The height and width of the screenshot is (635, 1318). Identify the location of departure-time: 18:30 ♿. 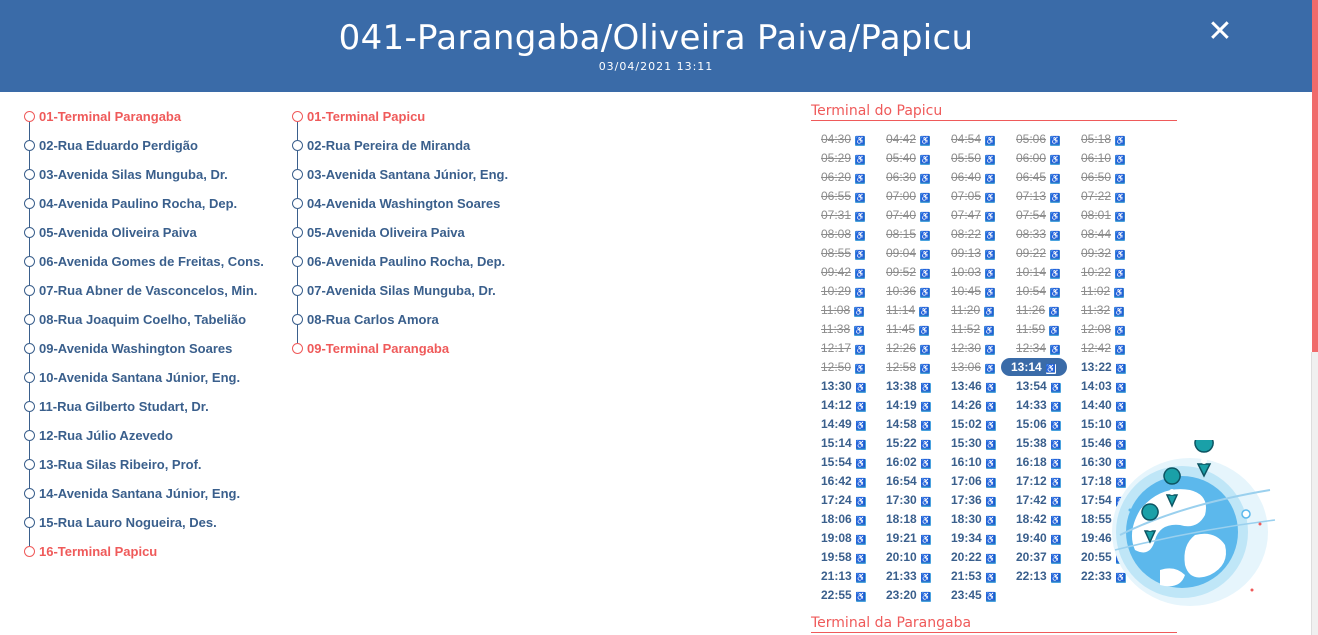
(971, 519).